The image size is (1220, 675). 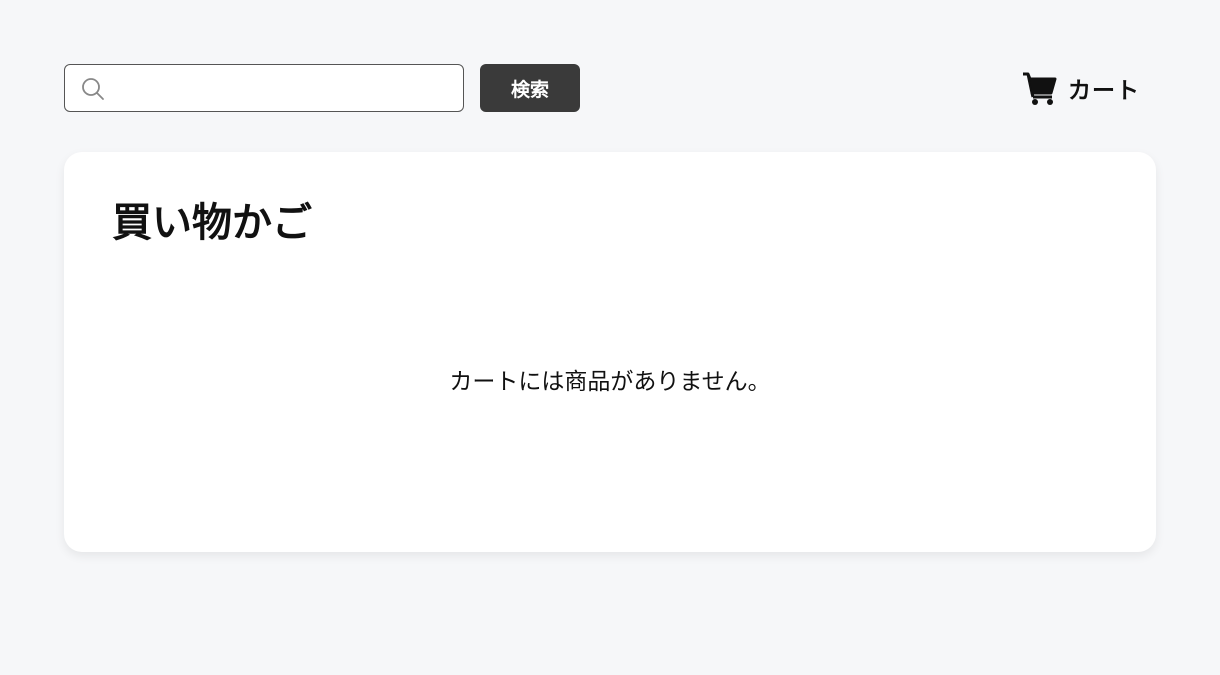 I want to click on search-box, so click(x=264, y=88).